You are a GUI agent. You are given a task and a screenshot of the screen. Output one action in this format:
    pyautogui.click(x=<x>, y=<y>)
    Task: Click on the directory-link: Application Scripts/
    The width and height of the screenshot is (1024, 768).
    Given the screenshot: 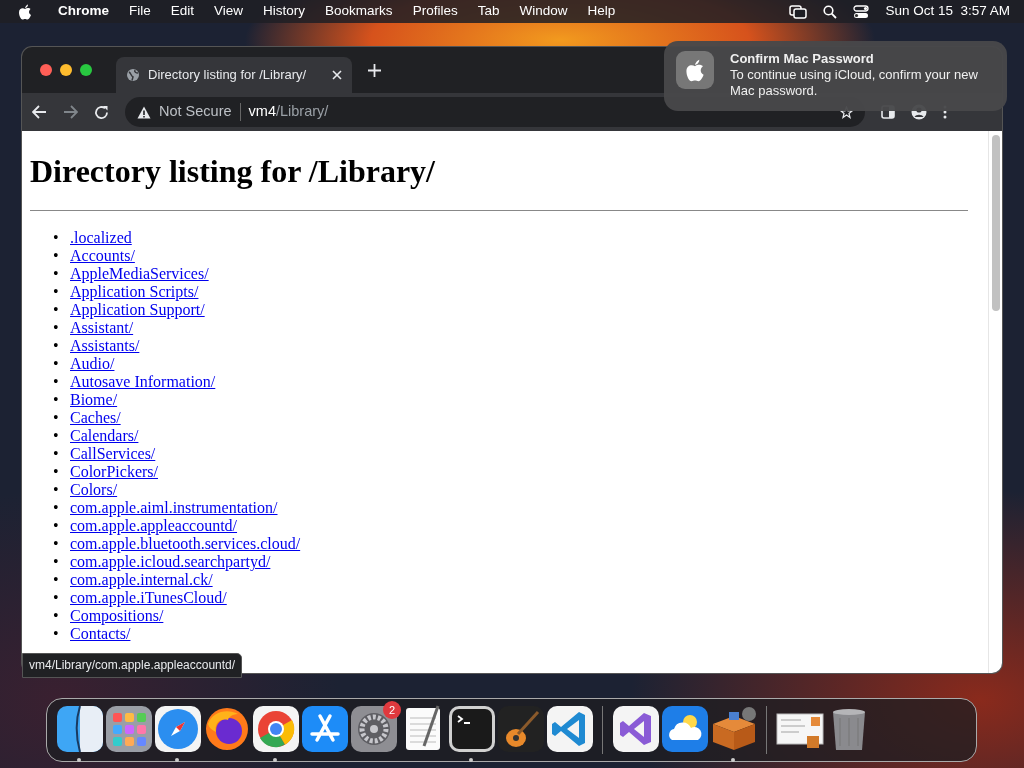 What is the action you would take?
    pyautogui.click(x=134, y=292)
    